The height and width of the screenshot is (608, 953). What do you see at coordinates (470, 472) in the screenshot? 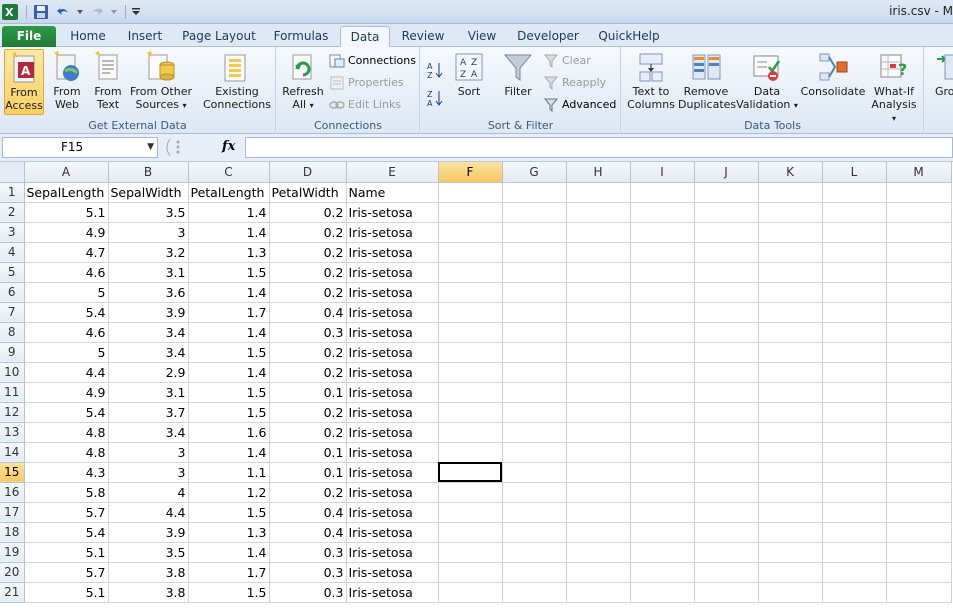
I see `active-cell` at bounding box center [470, 472].